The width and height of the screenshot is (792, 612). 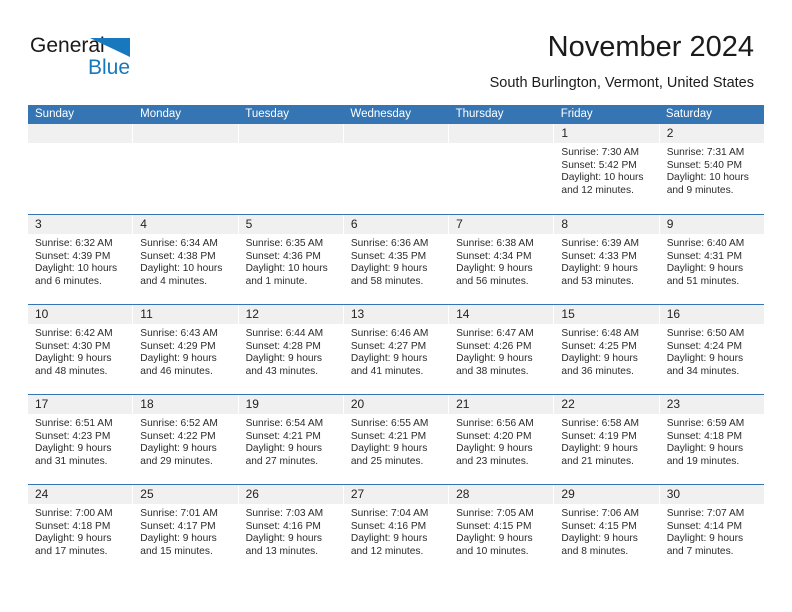 I want to click on sunset-text: Sunset: 5:42 PM, so click(x=599, y=165).